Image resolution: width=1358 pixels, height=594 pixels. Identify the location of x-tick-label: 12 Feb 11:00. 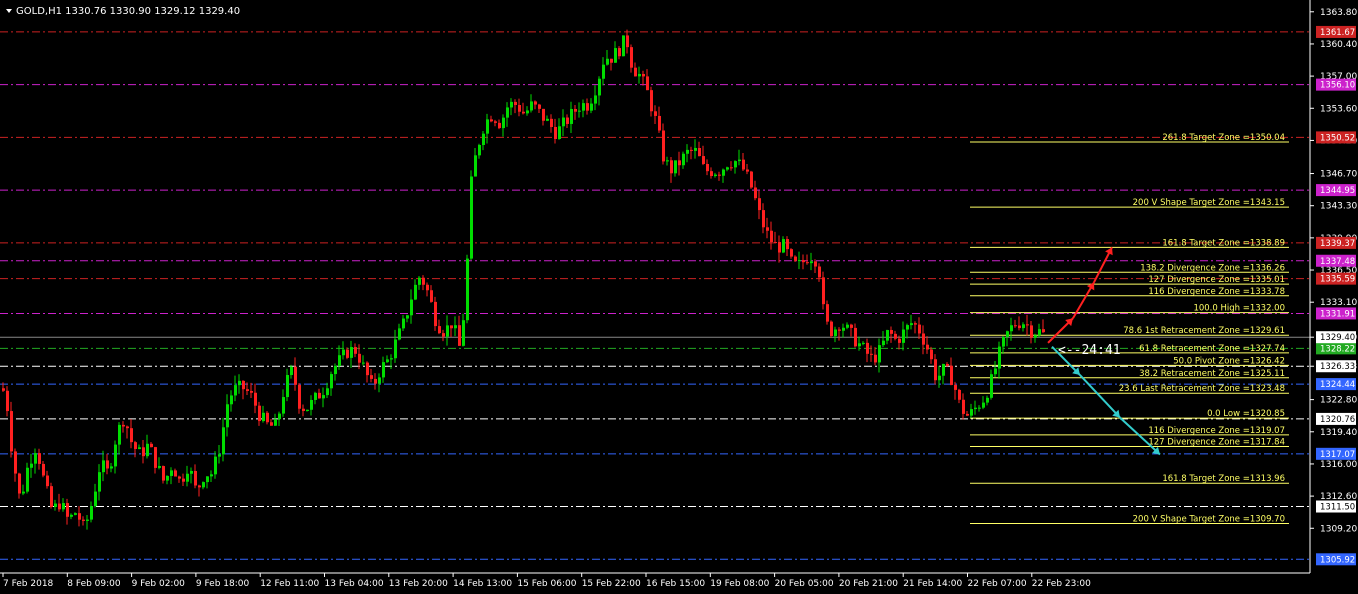
(289, 584).